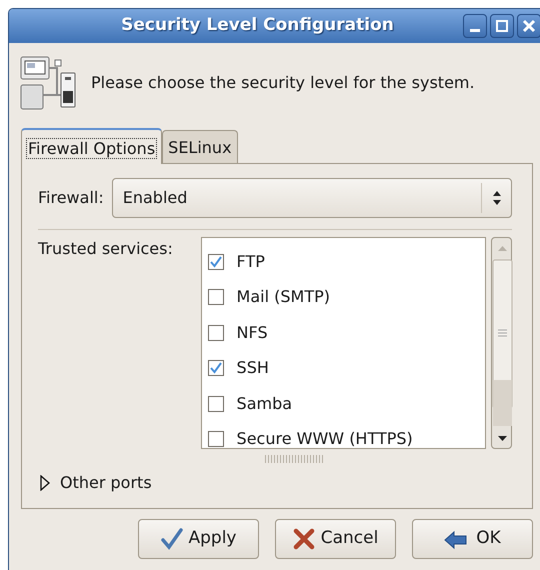  What do you see at coordinates (343, 297) in the screenshot?
I see `list-item: Mail (SMTP)` at bounding box center [343, 297].